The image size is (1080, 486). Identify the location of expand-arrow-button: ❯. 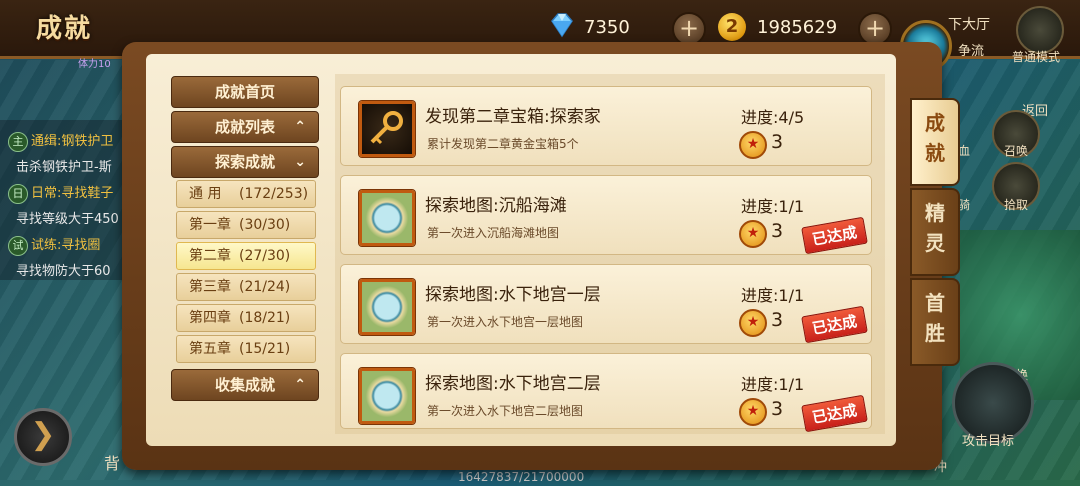
(43, 437).